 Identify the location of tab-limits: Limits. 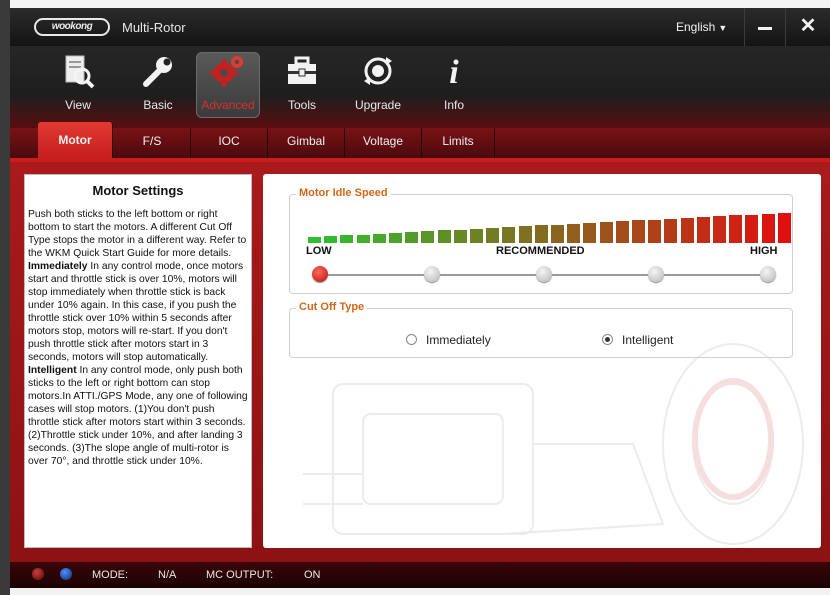
(458, 143).